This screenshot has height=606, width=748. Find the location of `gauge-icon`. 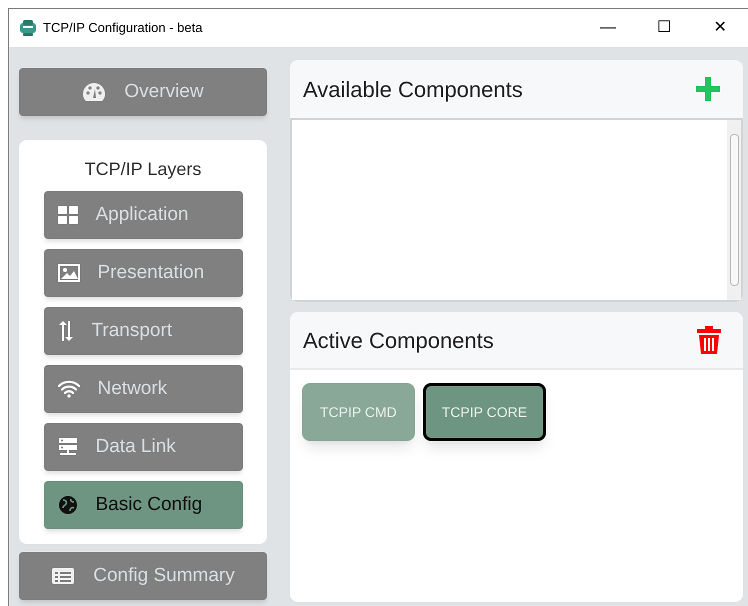

gauge-icon is located at coordinates (94, 92).